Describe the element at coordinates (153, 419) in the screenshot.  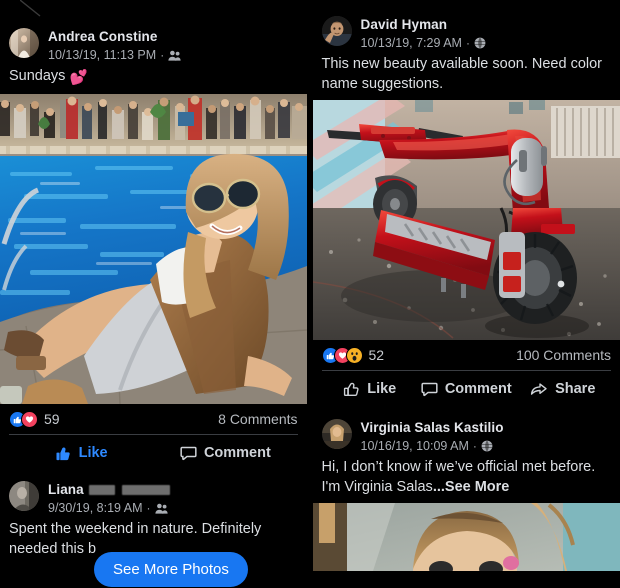
I see `engagement-counts: 59 8 Comments` at that location.